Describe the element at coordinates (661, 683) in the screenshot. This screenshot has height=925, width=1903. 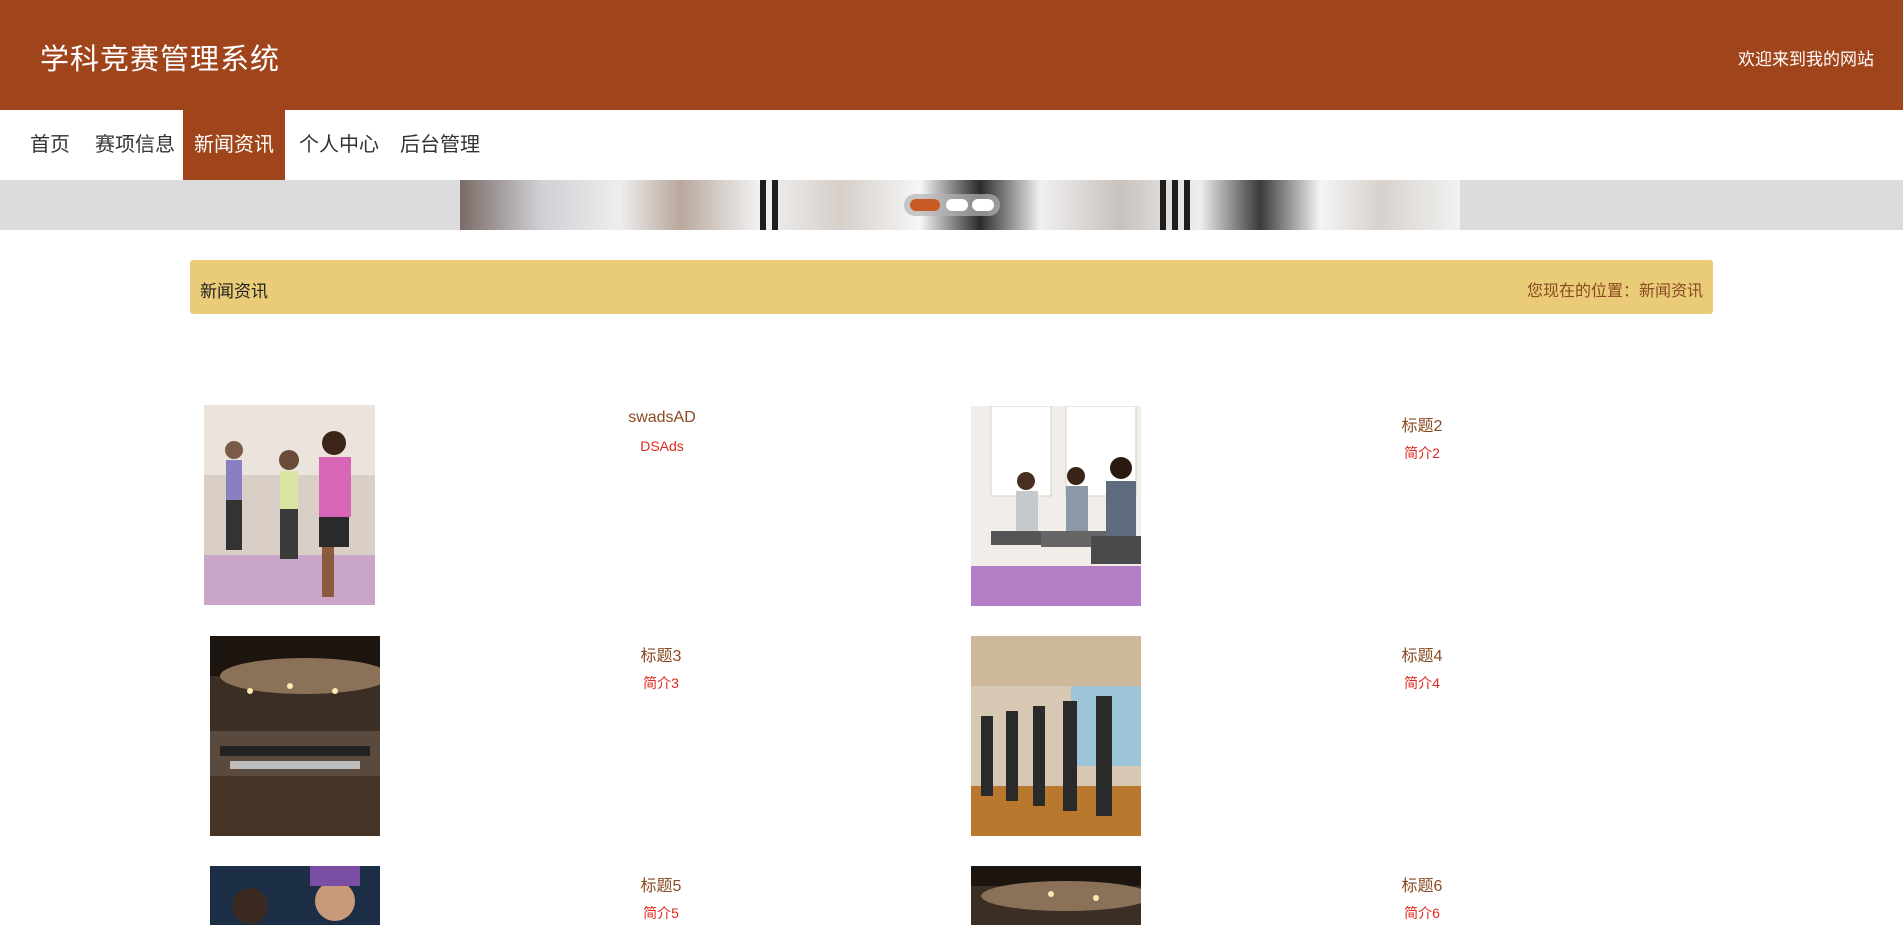
I see `news-intro: 简介3` at that location.